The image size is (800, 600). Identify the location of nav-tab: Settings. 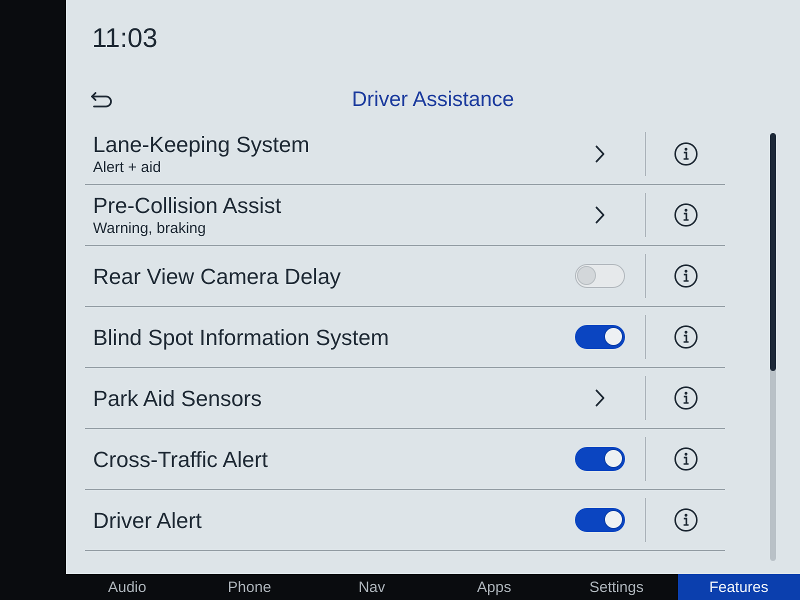
(616, 587).